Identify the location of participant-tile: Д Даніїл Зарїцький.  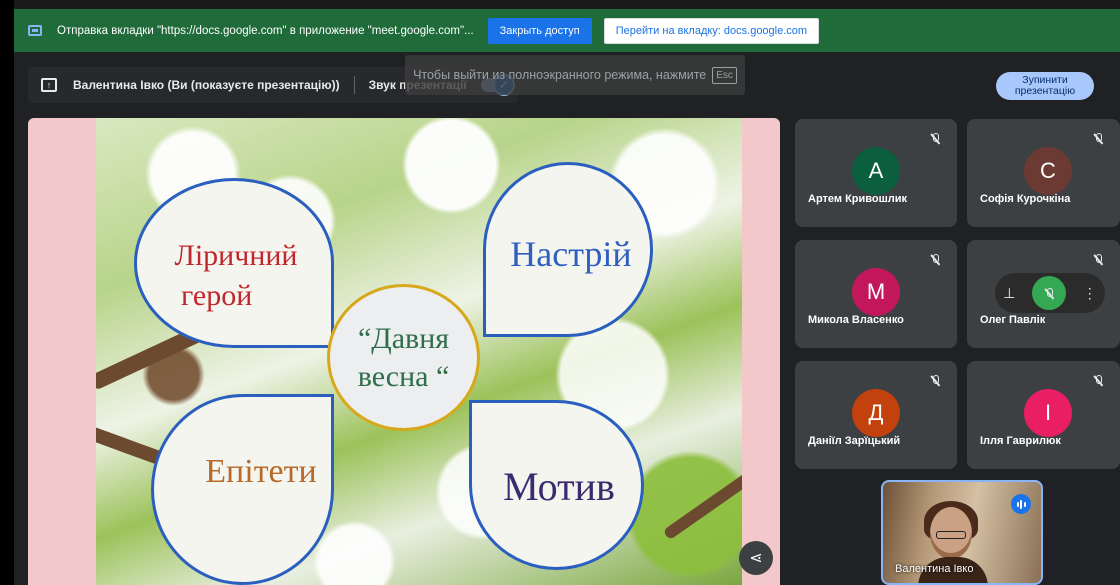
(876, 415).